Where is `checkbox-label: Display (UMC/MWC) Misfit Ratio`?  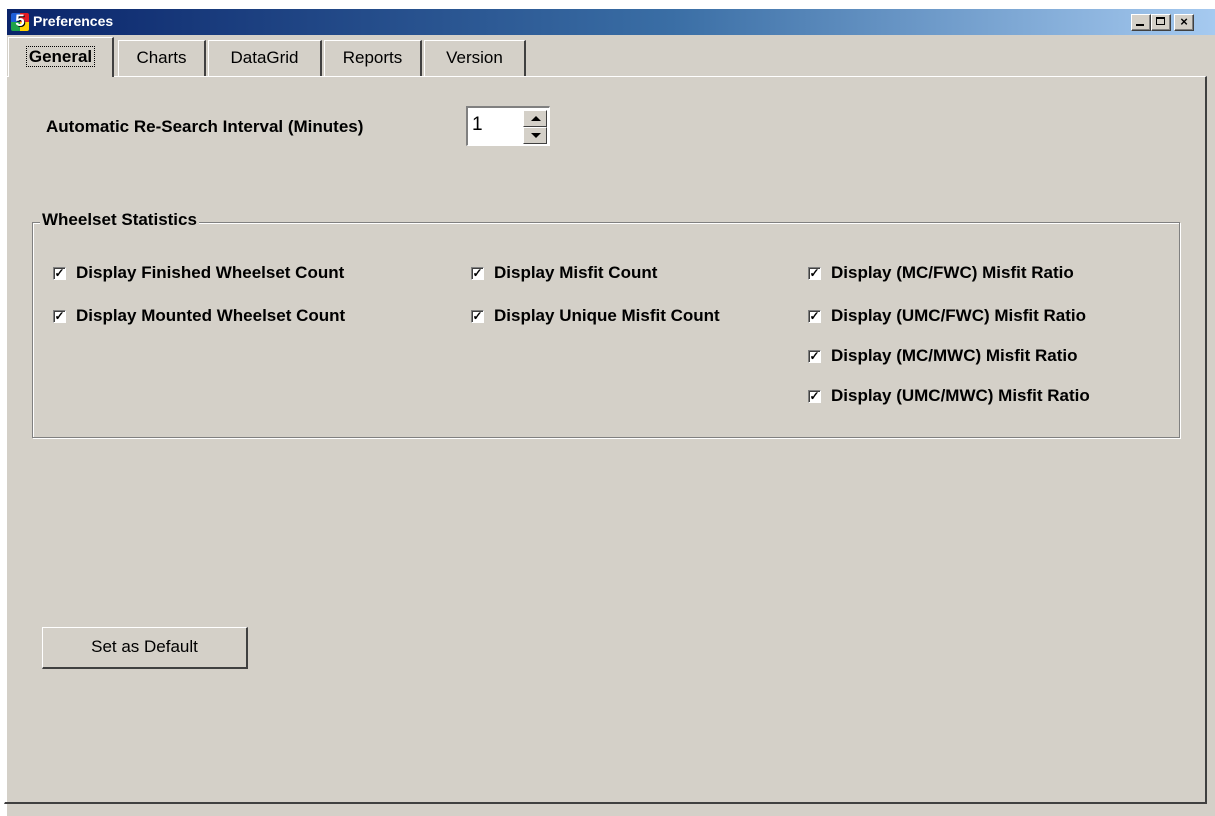 checkbox-label: Display (UMC/MWC) Misfit Ratio is located at coordinates (960, 395).